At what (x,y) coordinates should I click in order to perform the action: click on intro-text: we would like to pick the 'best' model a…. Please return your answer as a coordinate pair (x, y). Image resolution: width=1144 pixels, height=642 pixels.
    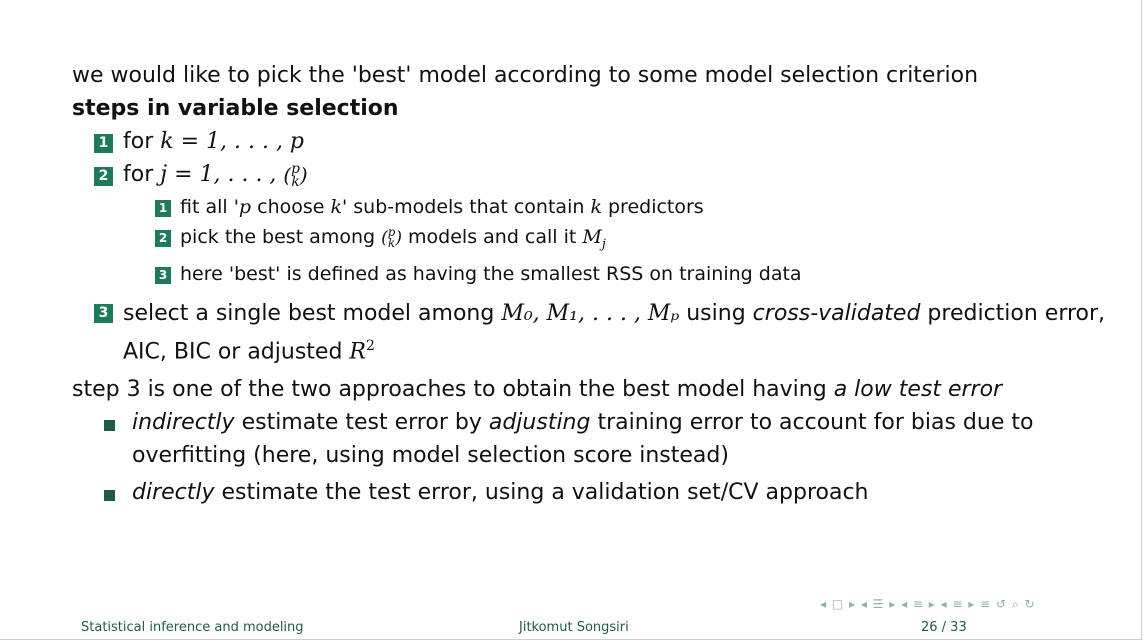
    Looking at the image, I should click on (525, 75).